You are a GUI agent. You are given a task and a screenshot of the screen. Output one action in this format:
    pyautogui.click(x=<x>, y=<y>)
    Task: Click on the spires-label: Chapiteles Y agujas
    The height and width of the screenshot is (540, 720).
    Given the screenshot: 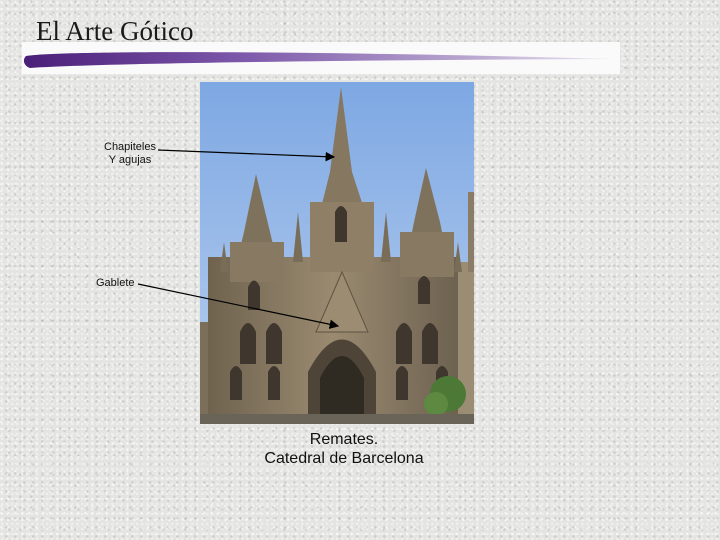 What is the action you would take?
    pyautogui.click(x=130, y=154)
    